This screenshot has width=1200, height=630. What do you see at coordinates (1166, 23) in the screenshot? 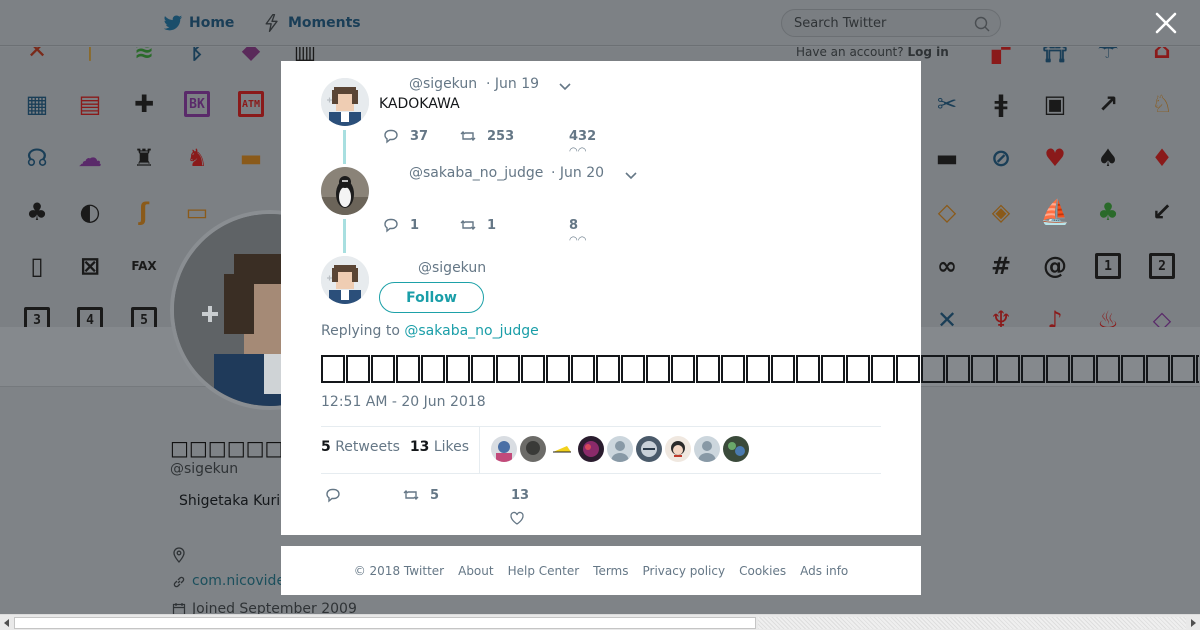
I see `close-icon` at bounding box center [1166, 23].